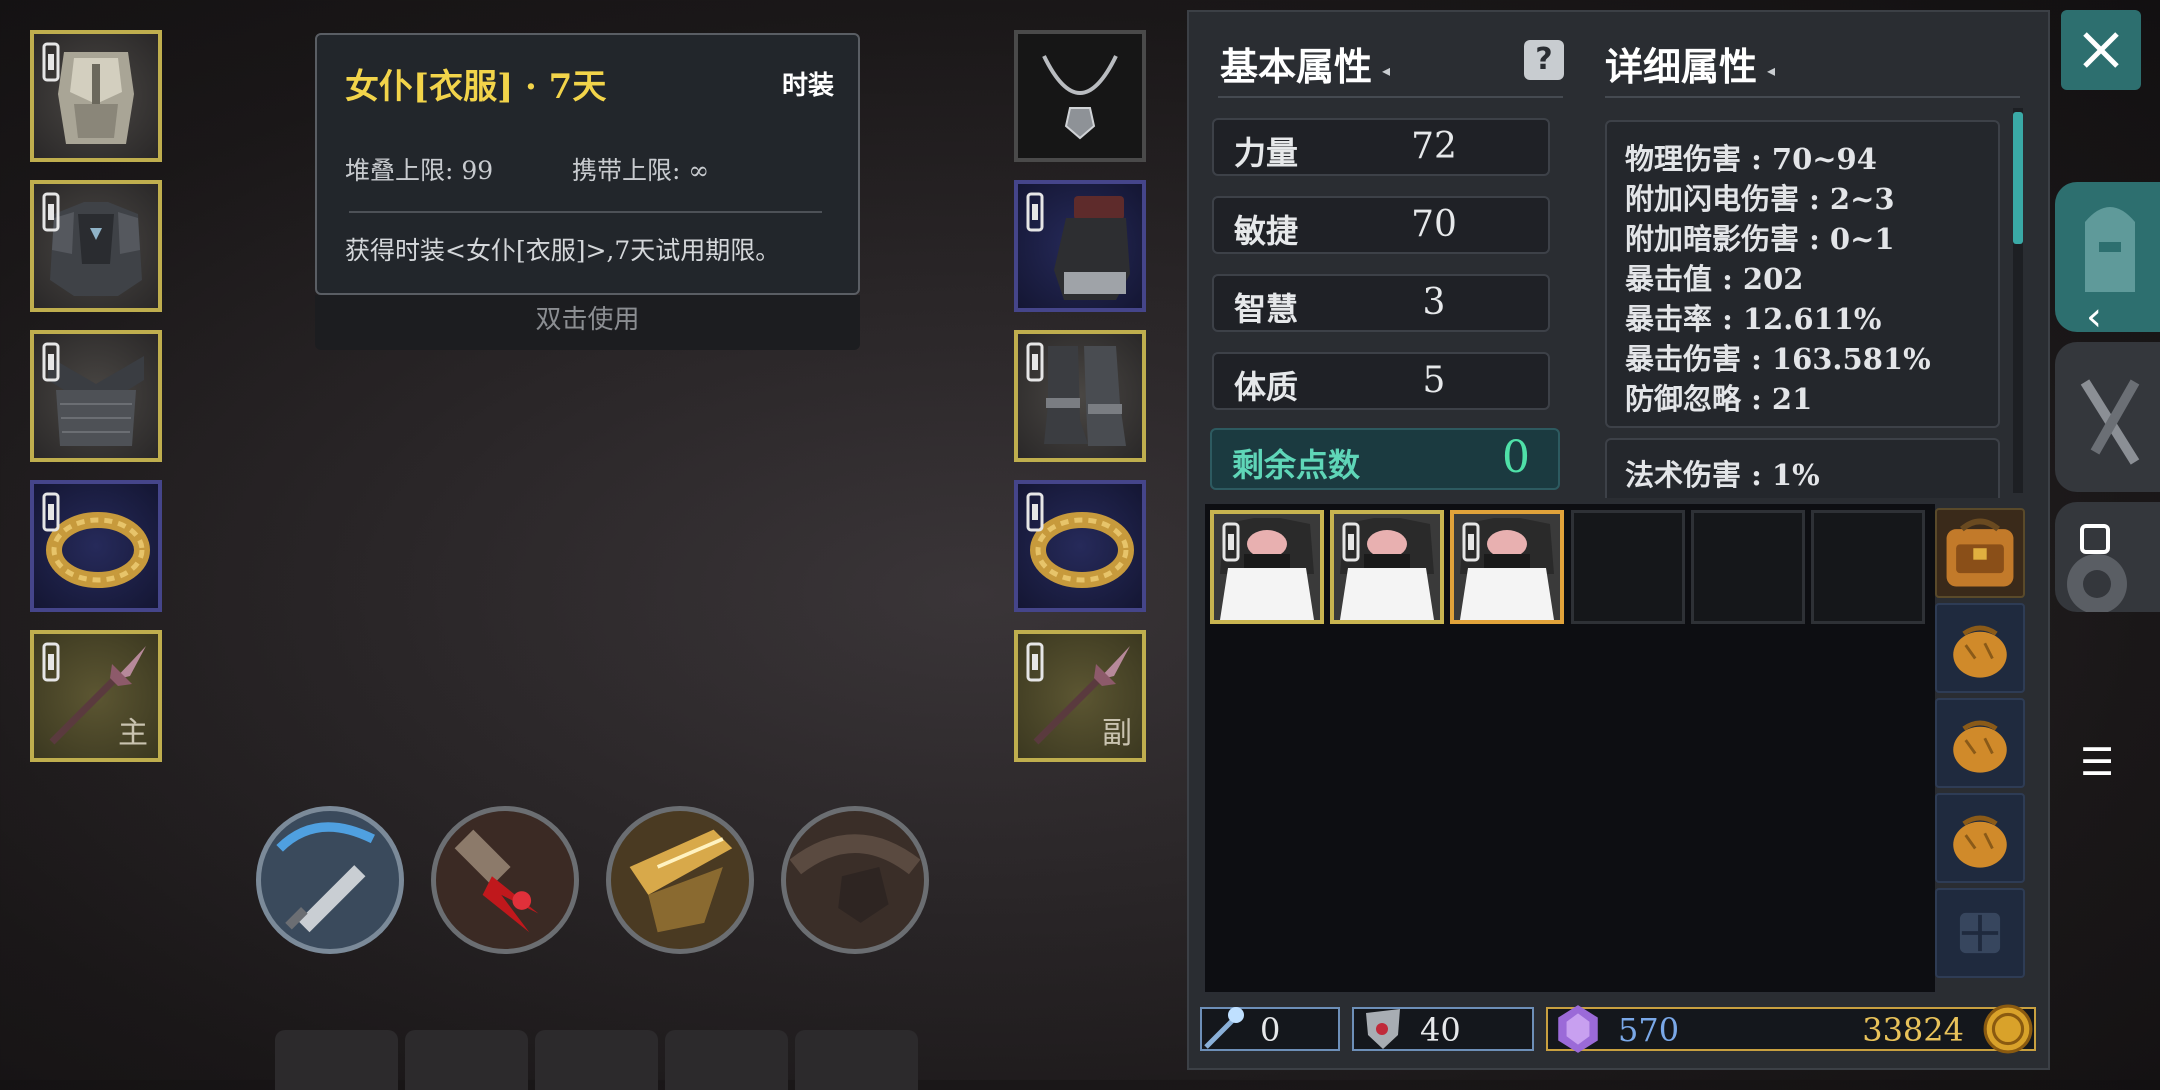 The width and height of the screenshot is (2160, 1090). Describe the element at coordinates (96, 696) in the screenshot. I see `equip-slot-main-weapon: 主` at that location.